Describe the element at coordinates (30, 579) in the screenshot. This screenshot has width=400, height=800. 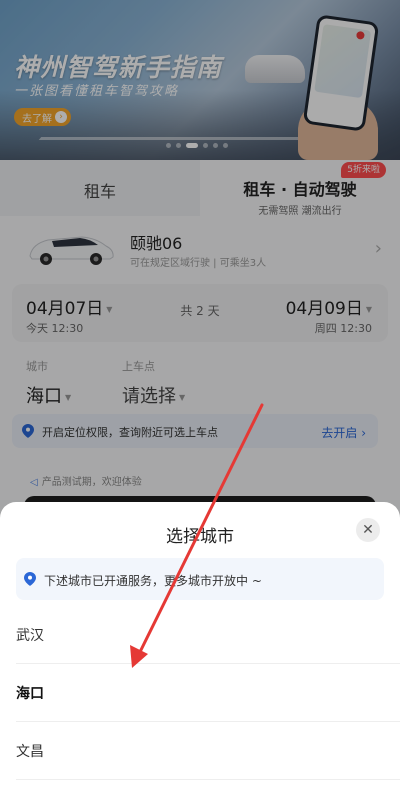
I see `location-pin-icon` at that location.